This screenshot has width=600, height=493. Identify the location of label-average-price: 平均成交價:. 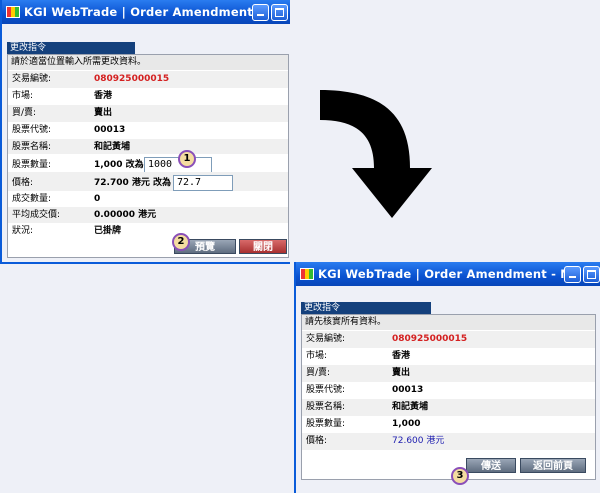
(36, 215).